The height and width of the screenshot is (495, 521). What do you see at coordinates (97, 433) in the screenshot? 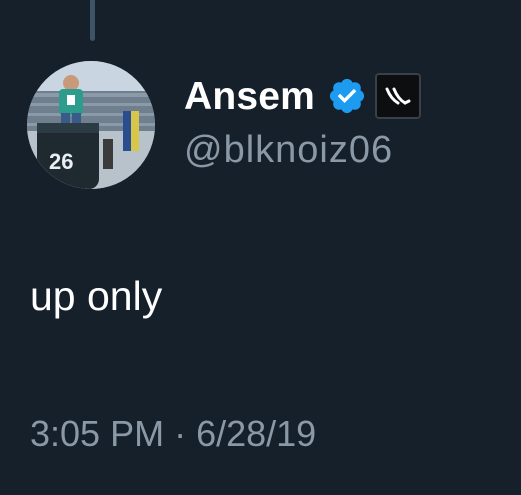
I see `tweet-time: 3:05 PM` at bounding box center [97, 433].